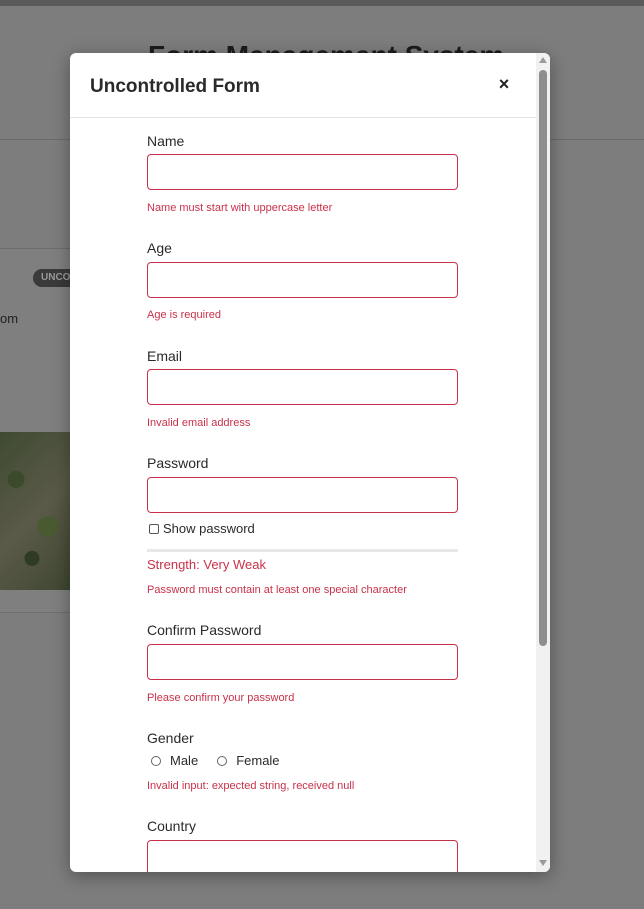 The image size is (644, 909). I want to click on name-input, so click(302, 172).